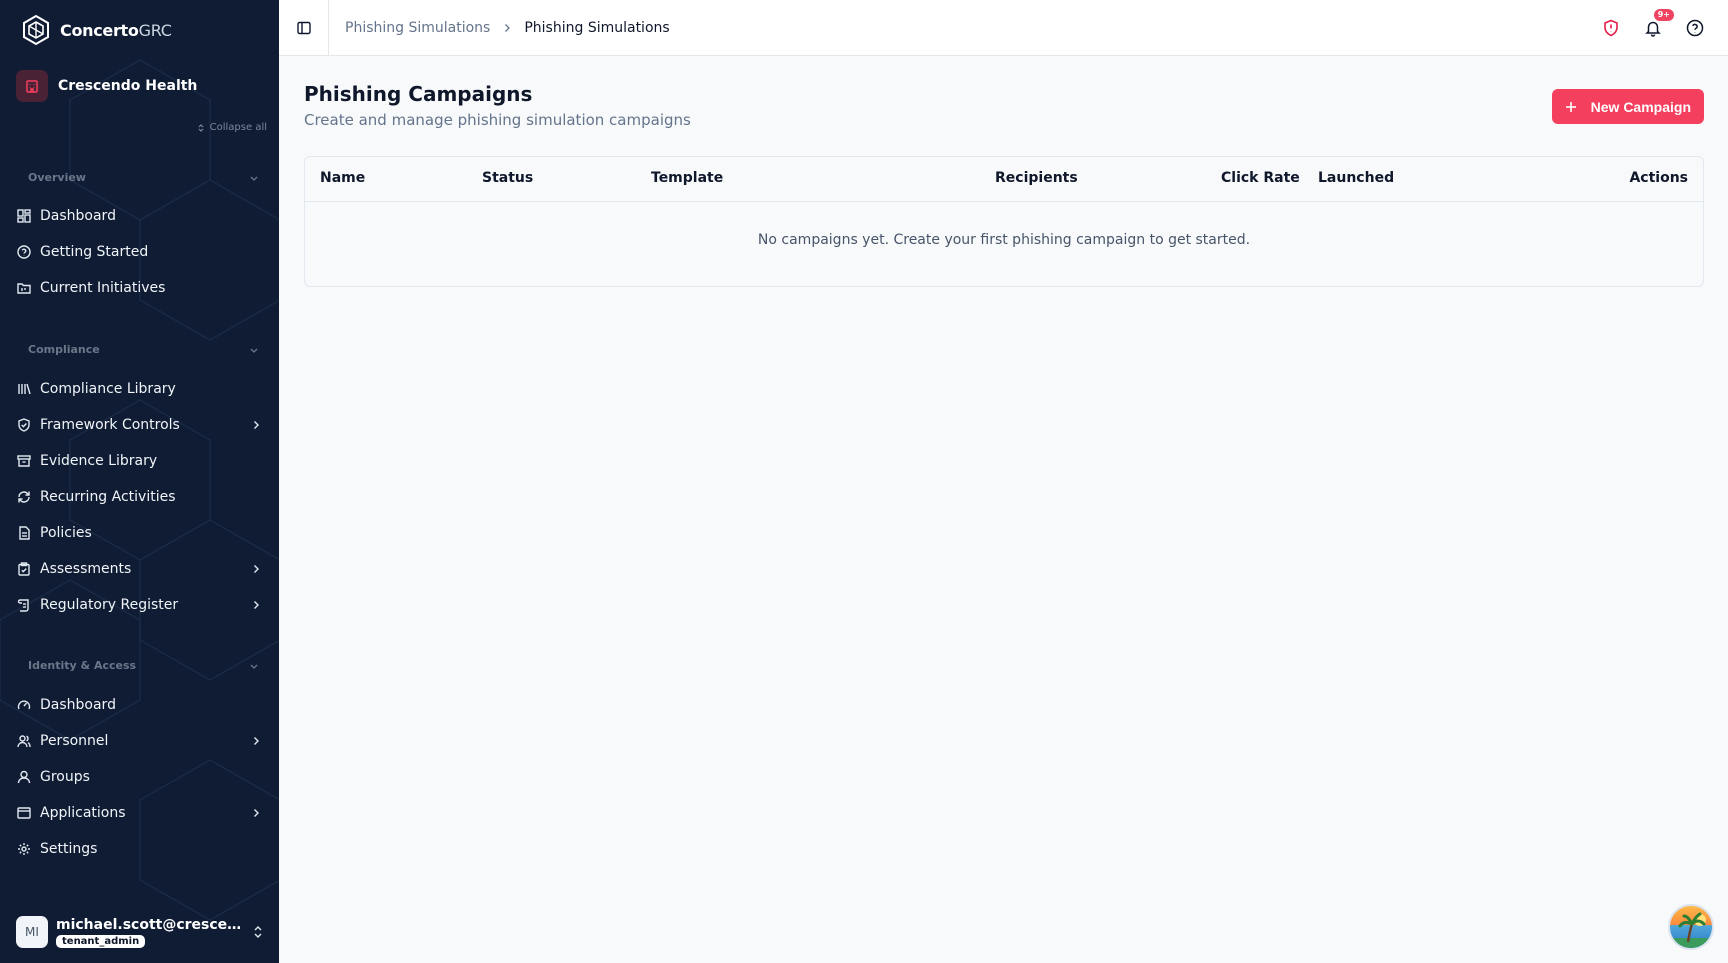  Describe the element at coordinates (1036, 178) in the screenshot. I see `column-header-recipients: Recipients` at that location.